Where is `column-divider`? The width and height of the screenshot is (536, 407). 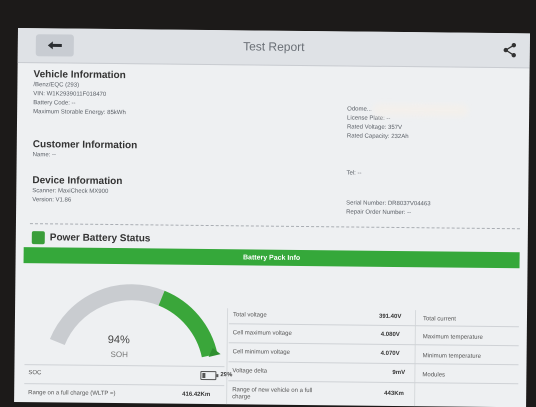
column-divider is located at coordinates (227, 356).